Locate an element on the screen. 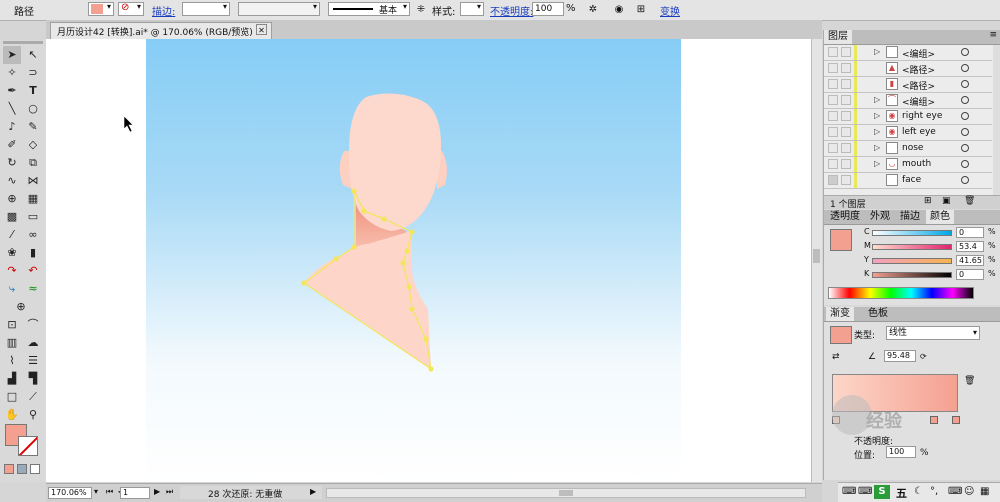 The width and height of the screenshot is (1000, 502). color-spectrum is located at coordinates (901, 293).